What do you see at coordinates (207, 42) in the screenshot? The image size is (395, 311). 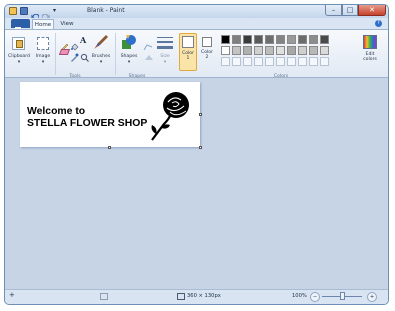 I see `color2-swatch` at bounding box center [207, 42].